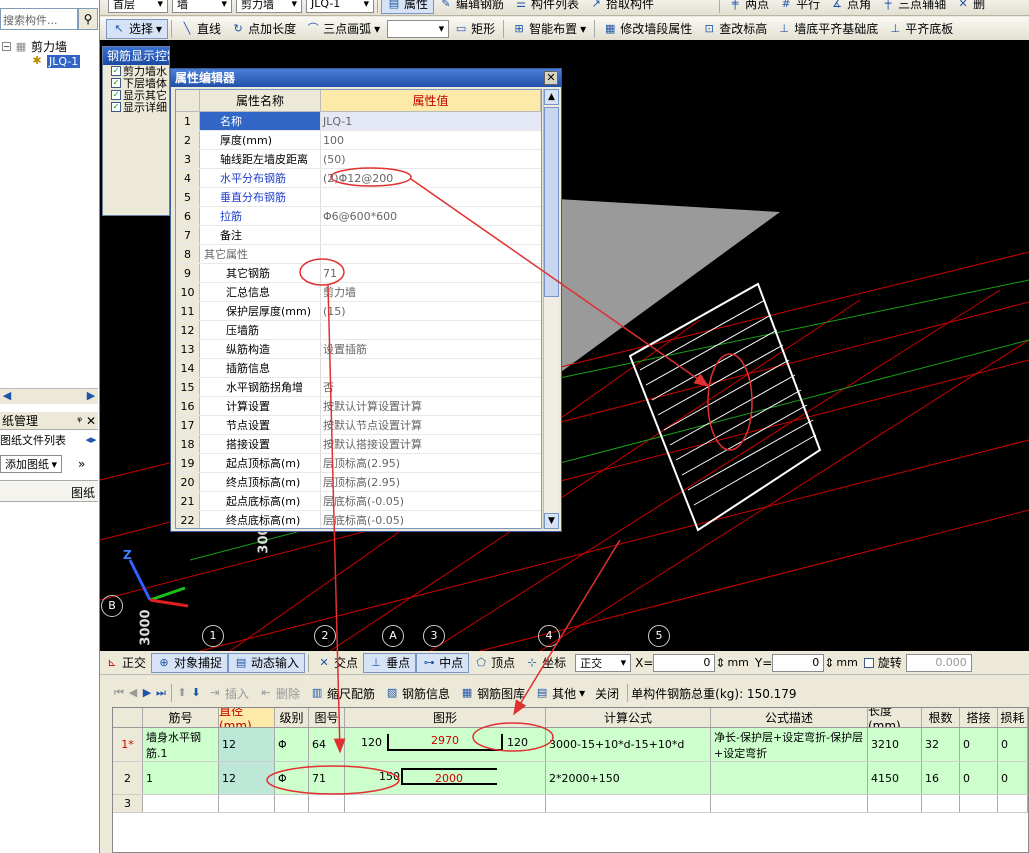 This screenshot has width=1029, height=853. I want to click on search-icon: ⚲, so click(88, 19).